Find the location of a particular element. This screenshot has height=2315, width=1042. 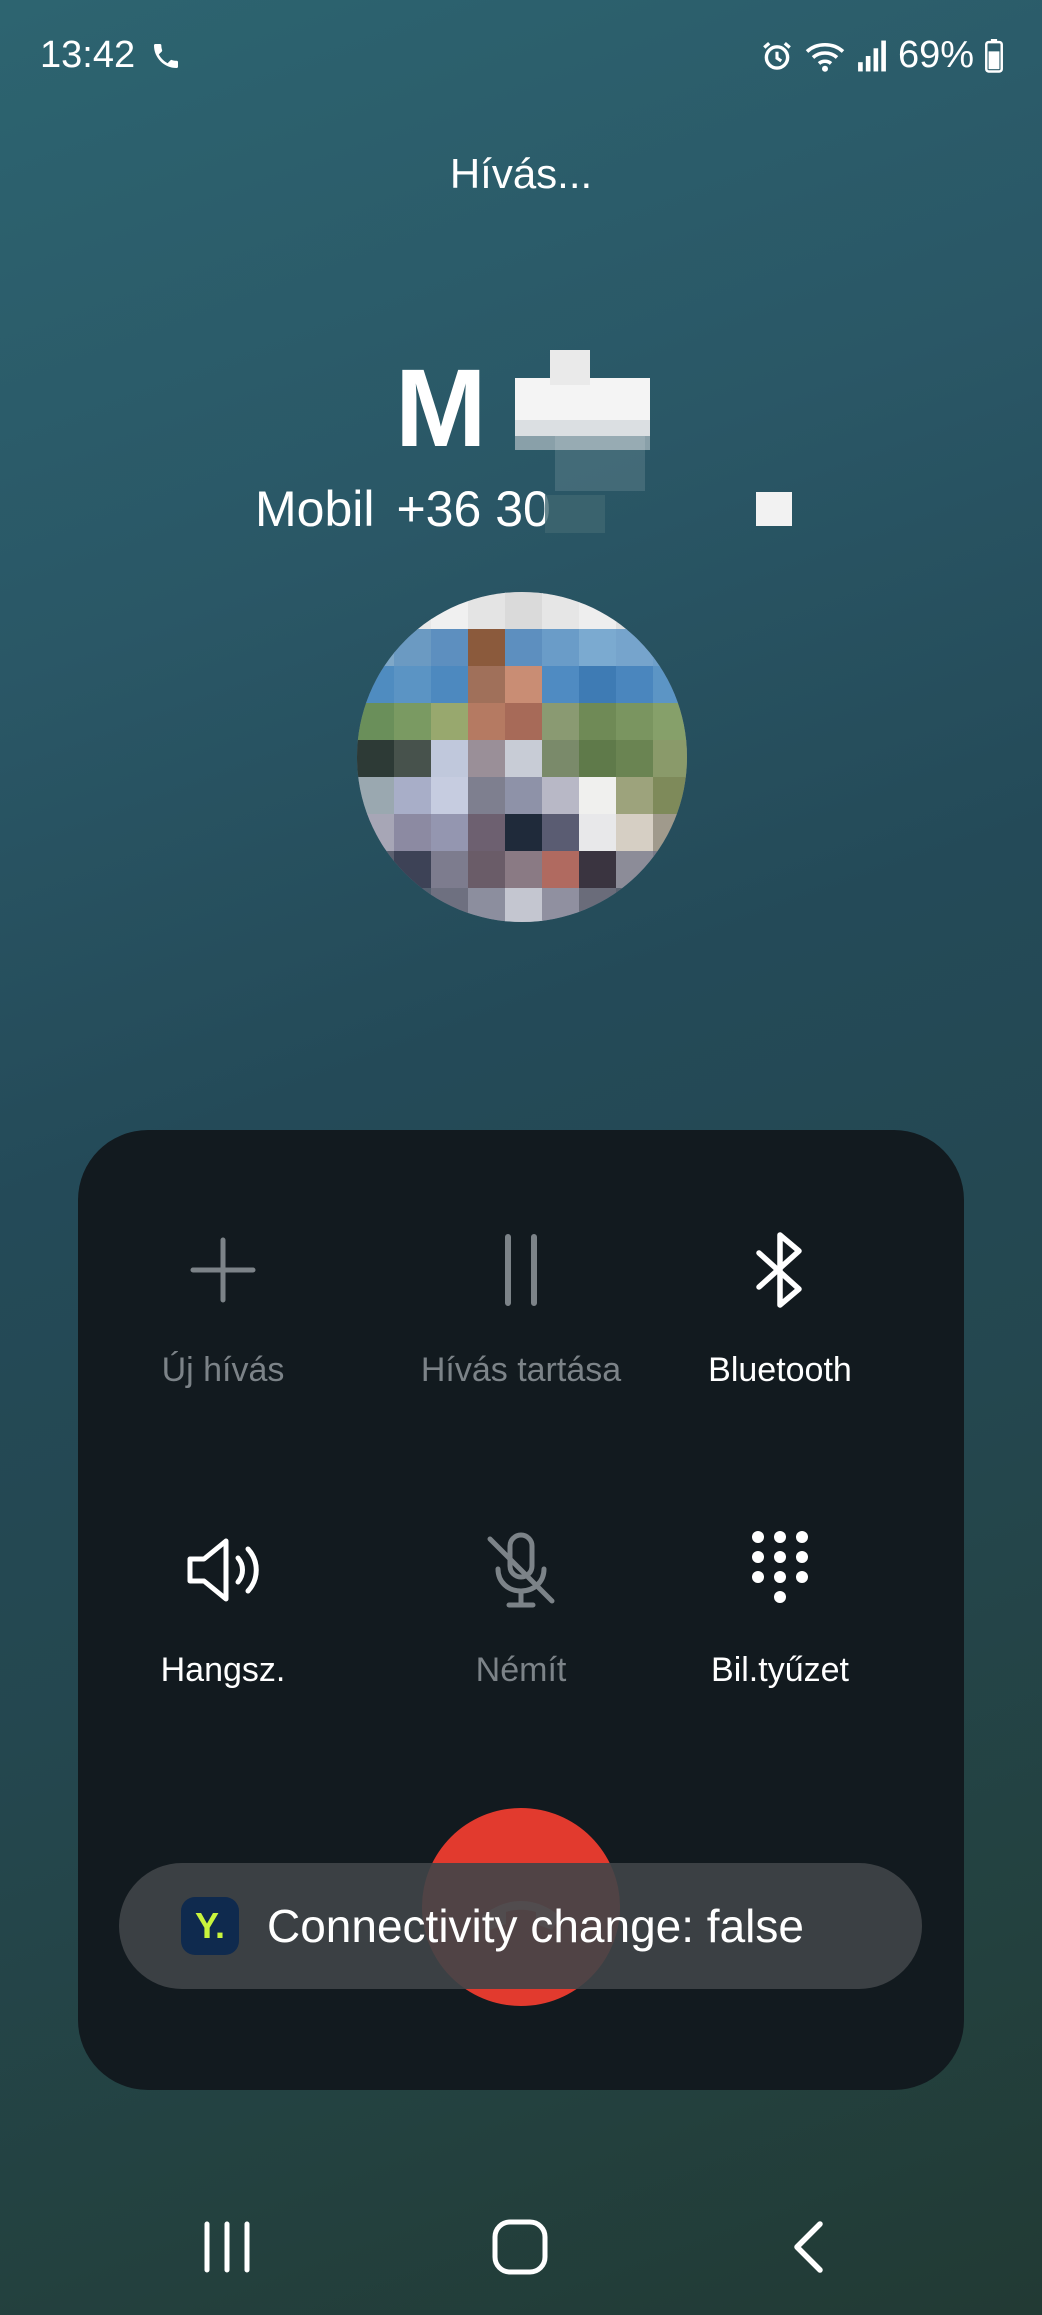

app-logo-icon: Y. is located at coordinates (210, 1926).